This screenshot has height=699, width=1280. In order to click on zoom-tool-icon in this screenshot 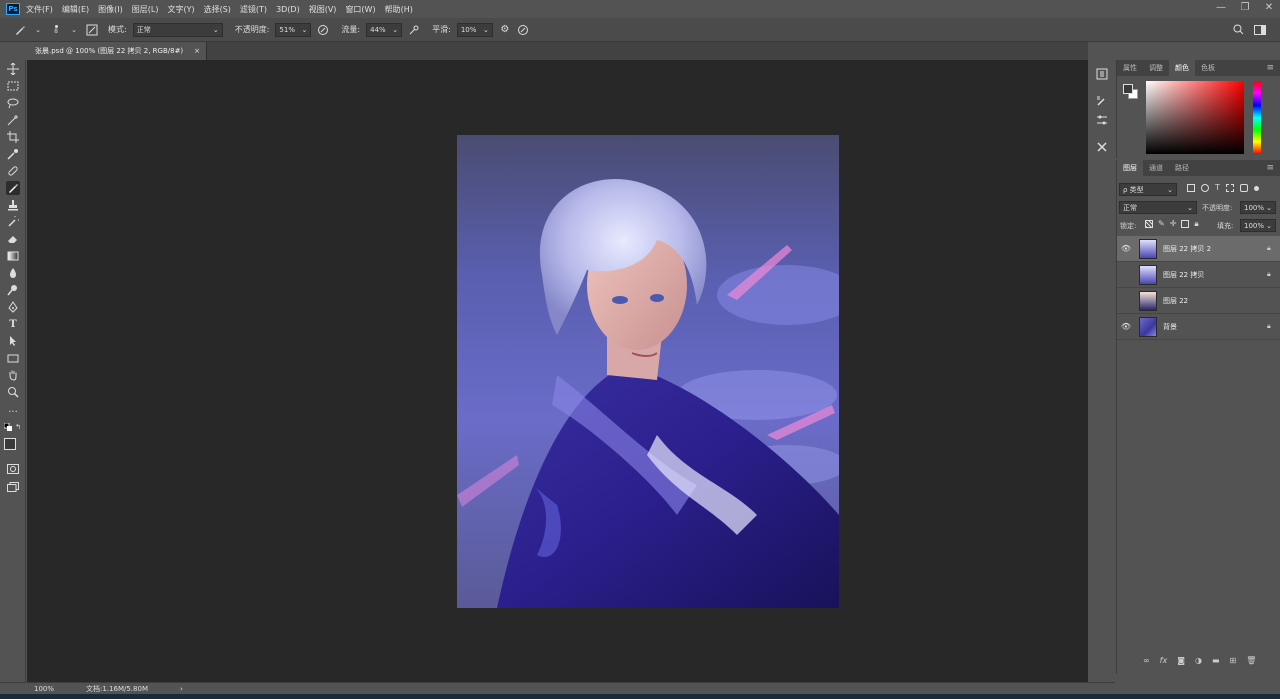, I will do `click(13, 392)`.